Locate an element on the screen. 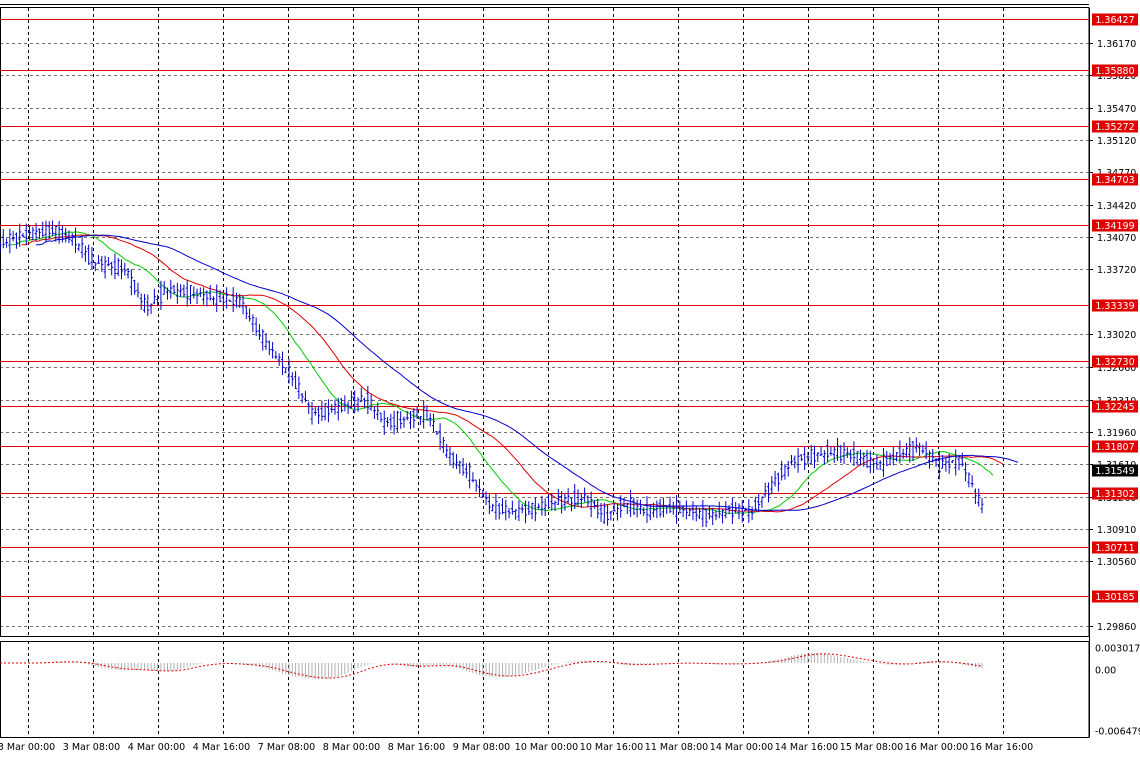 This screenshot has width=1140, height=757. price-tick-label: 1.33720 is located at coordinates (1116, 270).